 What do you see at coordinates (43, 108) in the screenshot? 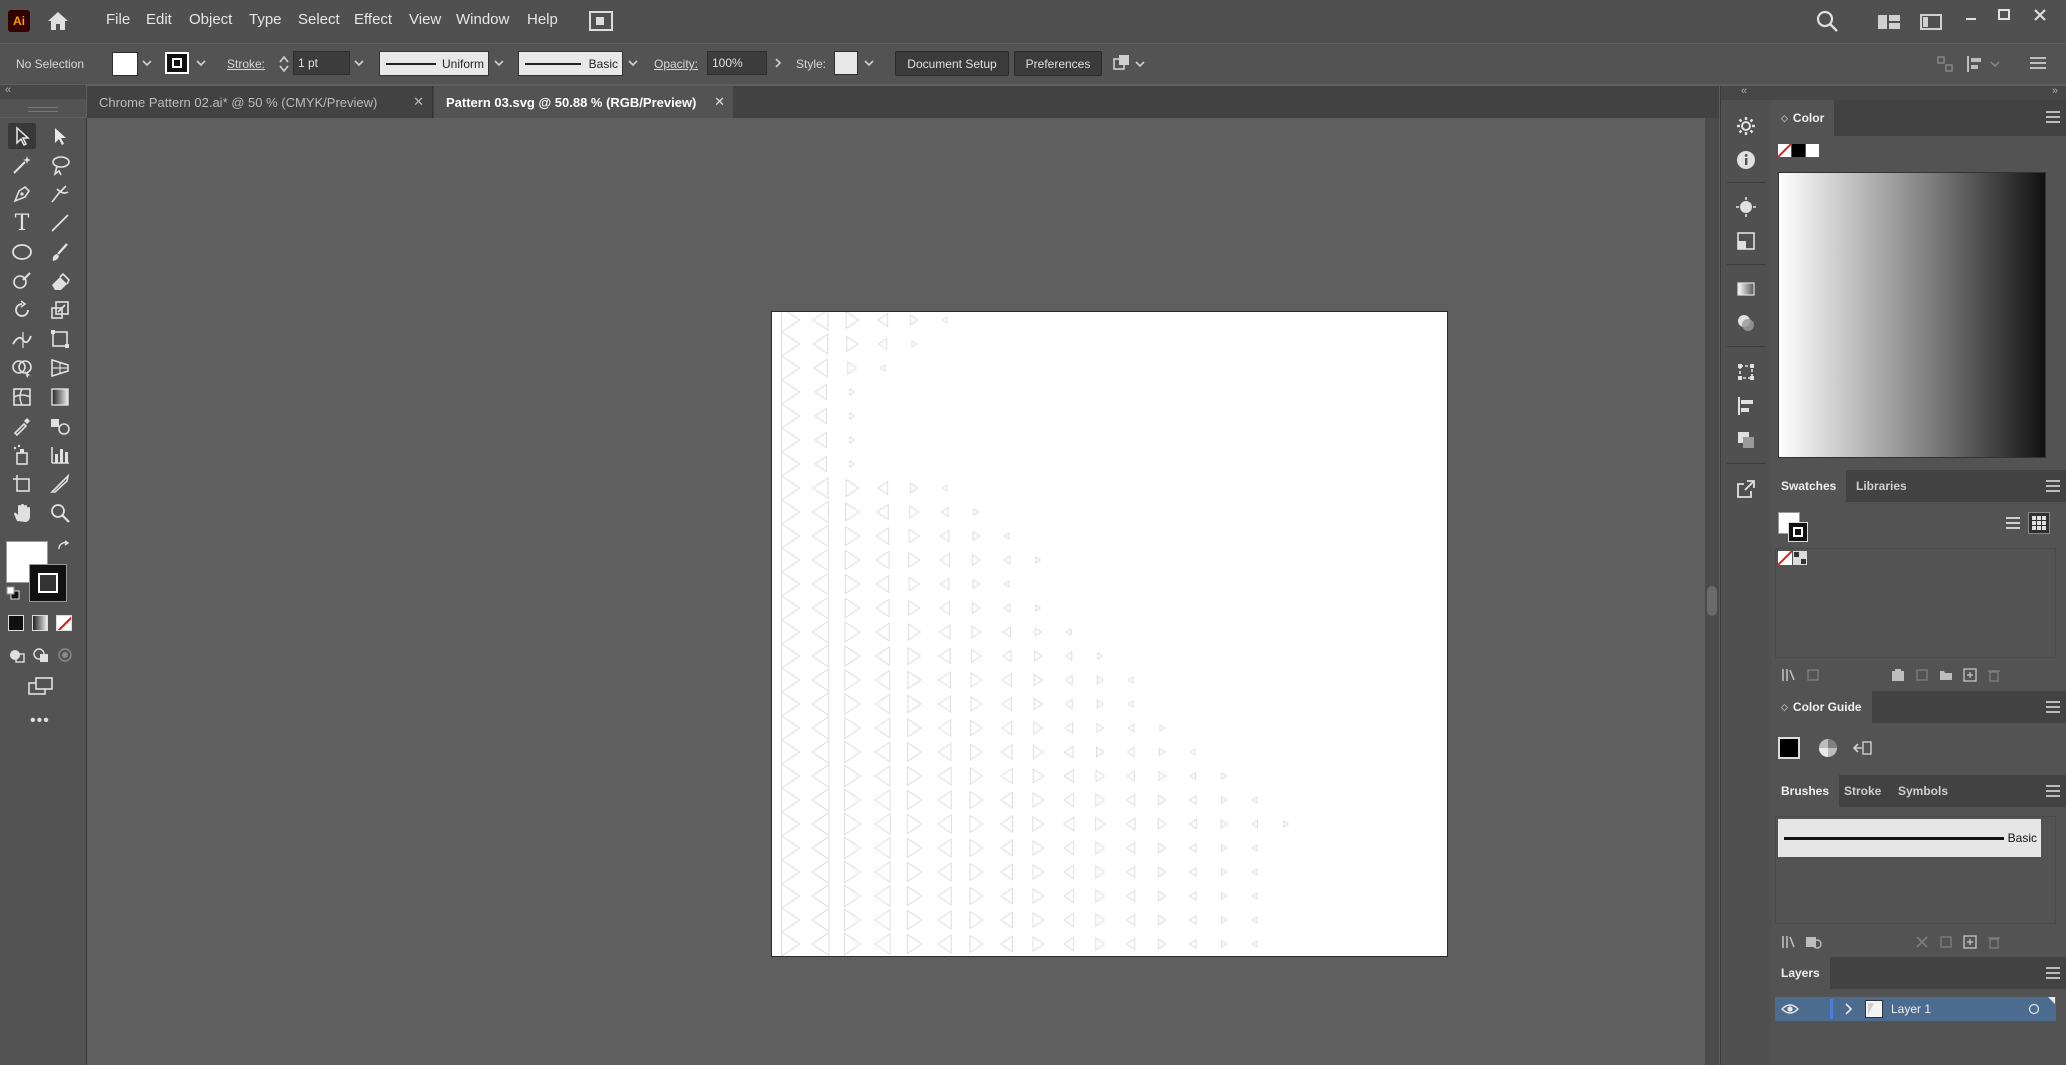
I see `toolbar-grip` at bounding box center [43, 108].